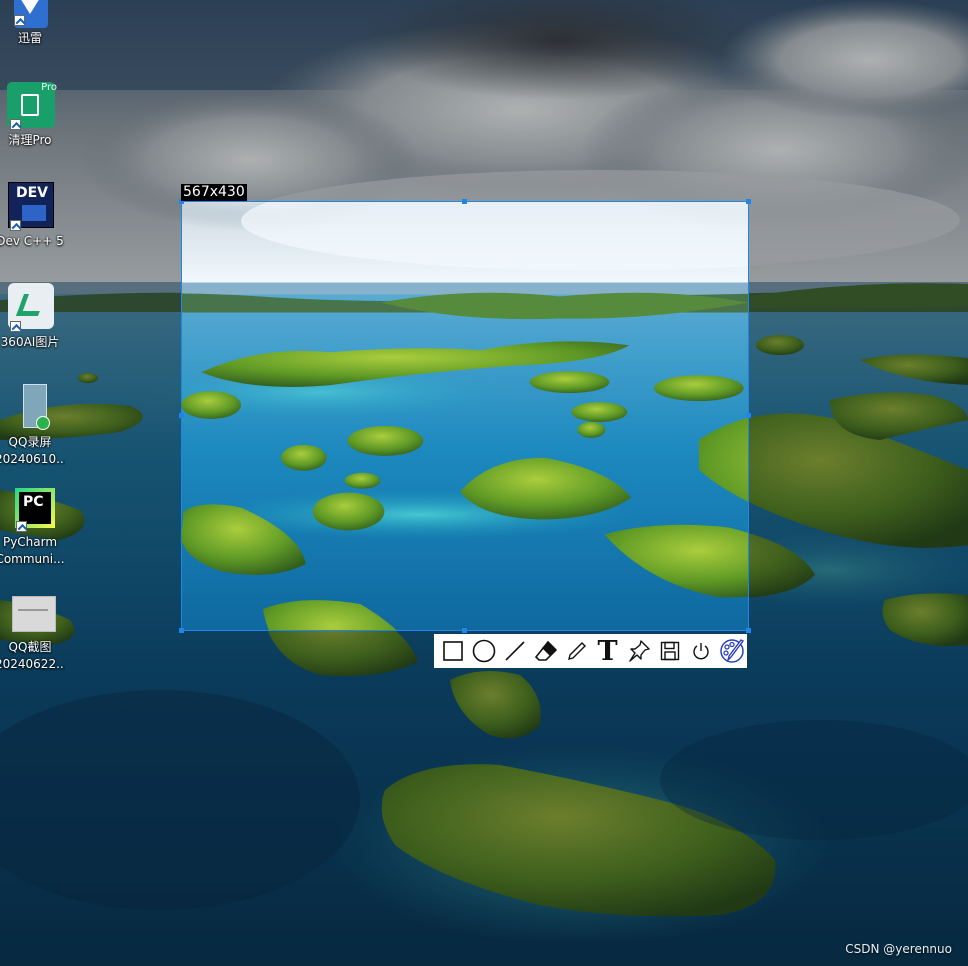 The width and height of the screenshot is (968, 966). I want to click on resize-handle-top-right, so click(748, 201).